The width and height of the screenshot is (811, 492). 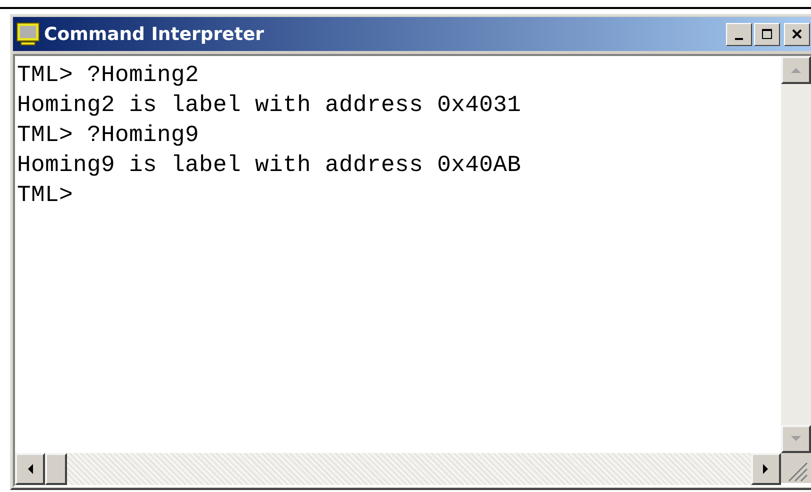 What do you see at coordinates (28, 34) in the screenshot?
I see `monitor-icon` at bounding box center [28, 34].